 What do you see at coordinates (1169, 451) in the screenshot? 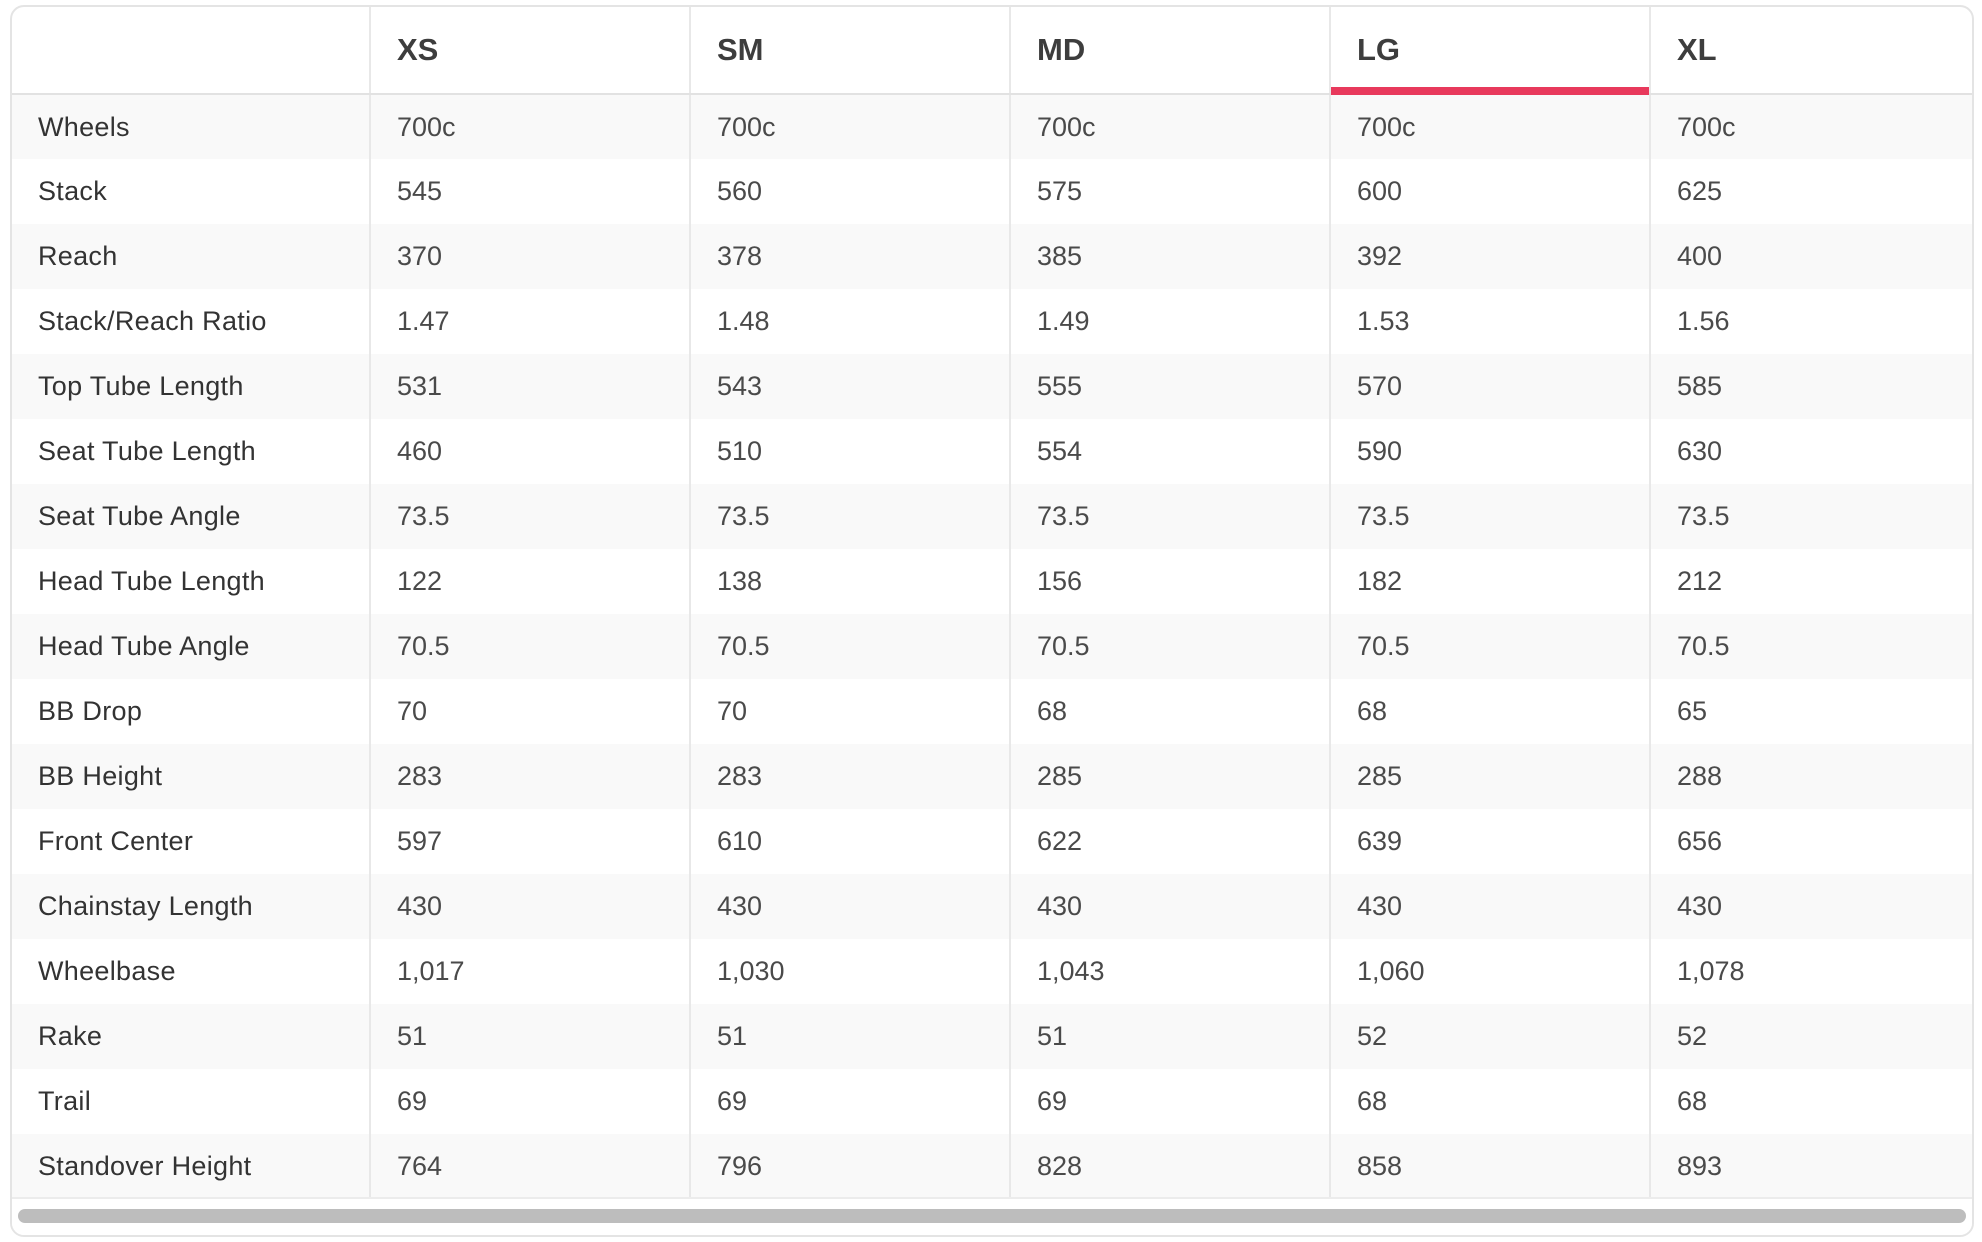
I see `value-cell: 554` at bounding box center [1169, 451].